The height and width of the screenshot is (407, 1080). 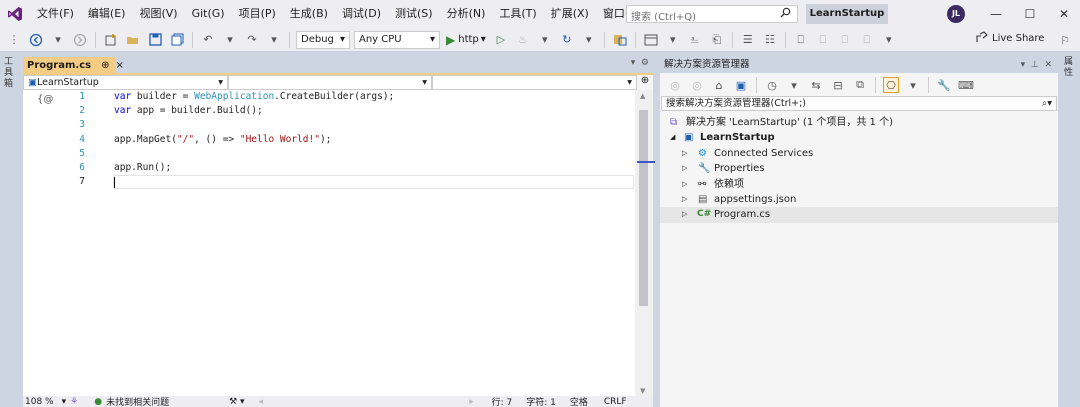 What do you see at coordinates (55, 14) in the screenshot?
I see `menu-file: 文件(F)` at bounding box center [55, 14].